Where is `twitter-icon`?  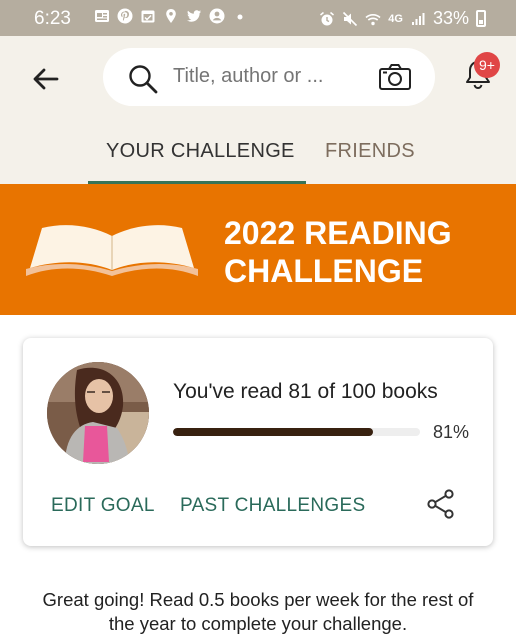
twitter-icon is located at coordinates (194, 16).